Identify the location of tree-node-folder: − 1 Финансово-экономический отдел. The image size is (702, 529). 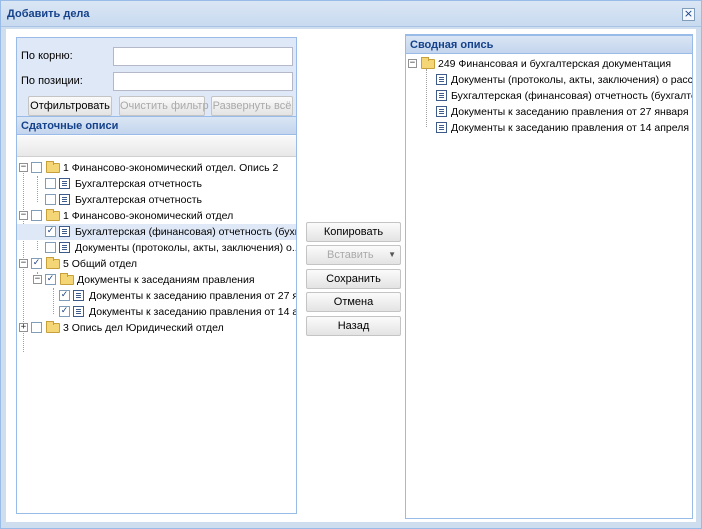
(156, 216).